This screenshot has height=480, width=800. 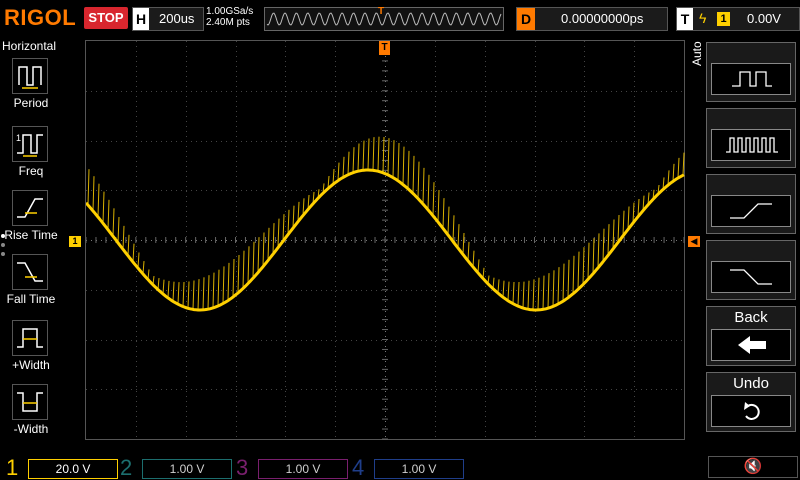 What do you see at coordinates (526, 19) in the screenshot?
I see `delay-label: D` at bounding box center [526, 19].